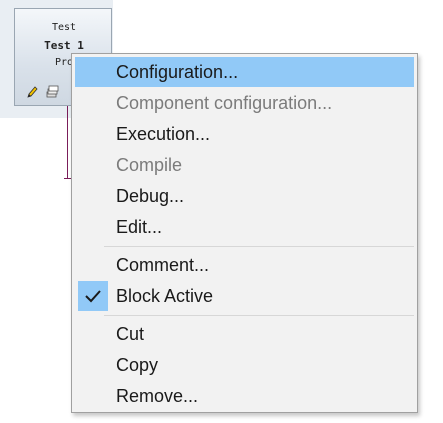 This screenshot has height=423, width=443. I want to click on checkmark-highlight, so click(93, 296).